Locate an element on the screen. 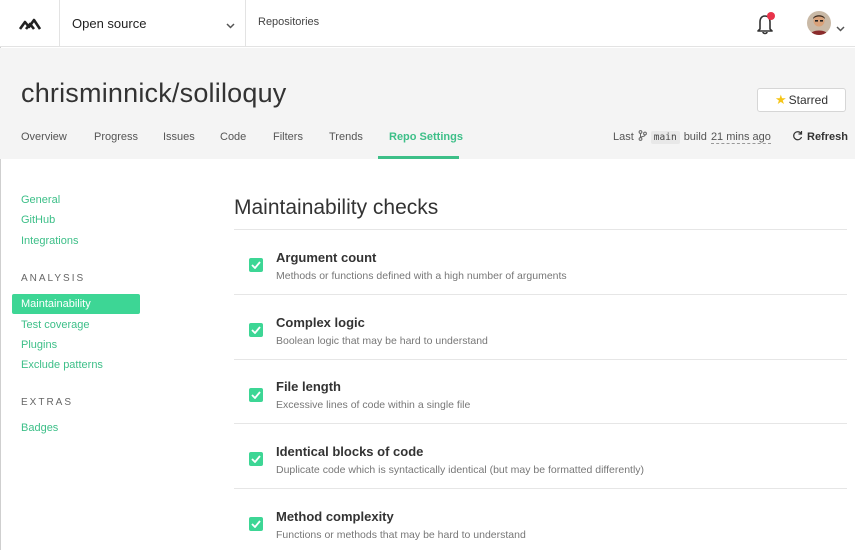 The height and width of the screenshot is (550, 855). check-name: File length is located at coordinates (308, 386).